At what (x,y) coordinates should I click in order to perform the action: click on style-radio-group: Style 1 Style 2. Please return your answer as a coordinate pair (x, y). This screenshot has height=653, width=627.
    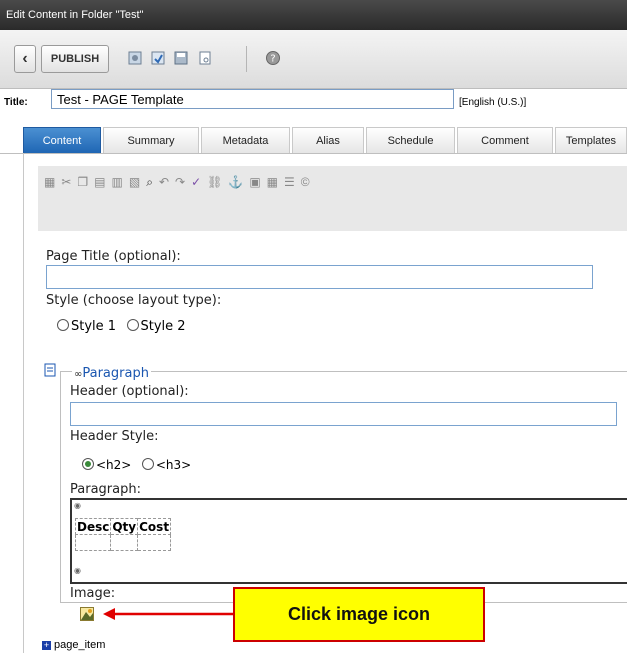
    Looking at the image, I should click on (121, 326).